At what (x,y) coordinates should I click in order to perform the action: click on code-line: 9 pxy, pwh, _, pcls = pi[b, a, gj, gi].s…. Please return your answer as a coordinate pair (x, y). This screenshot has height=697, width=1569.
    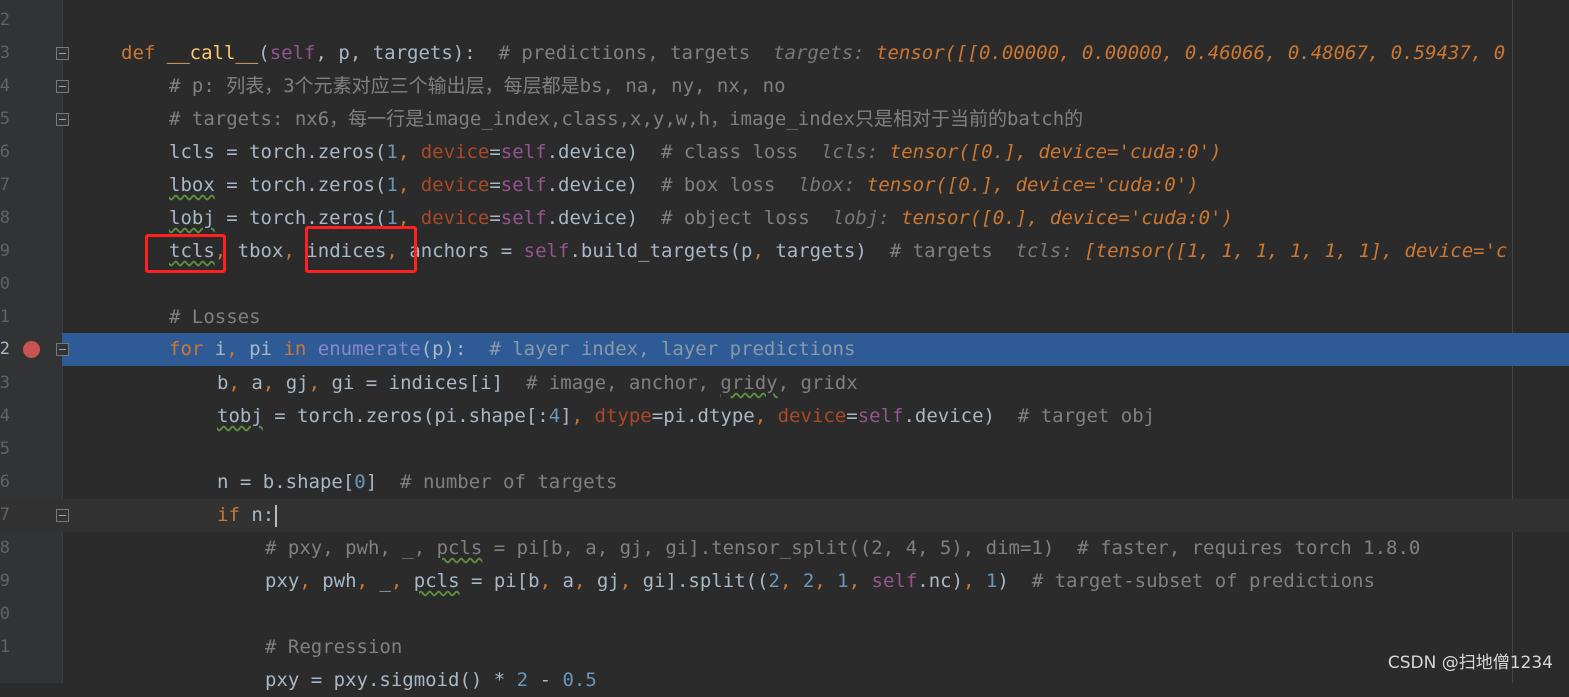
    Looking at the image, I should click on (784, 581).